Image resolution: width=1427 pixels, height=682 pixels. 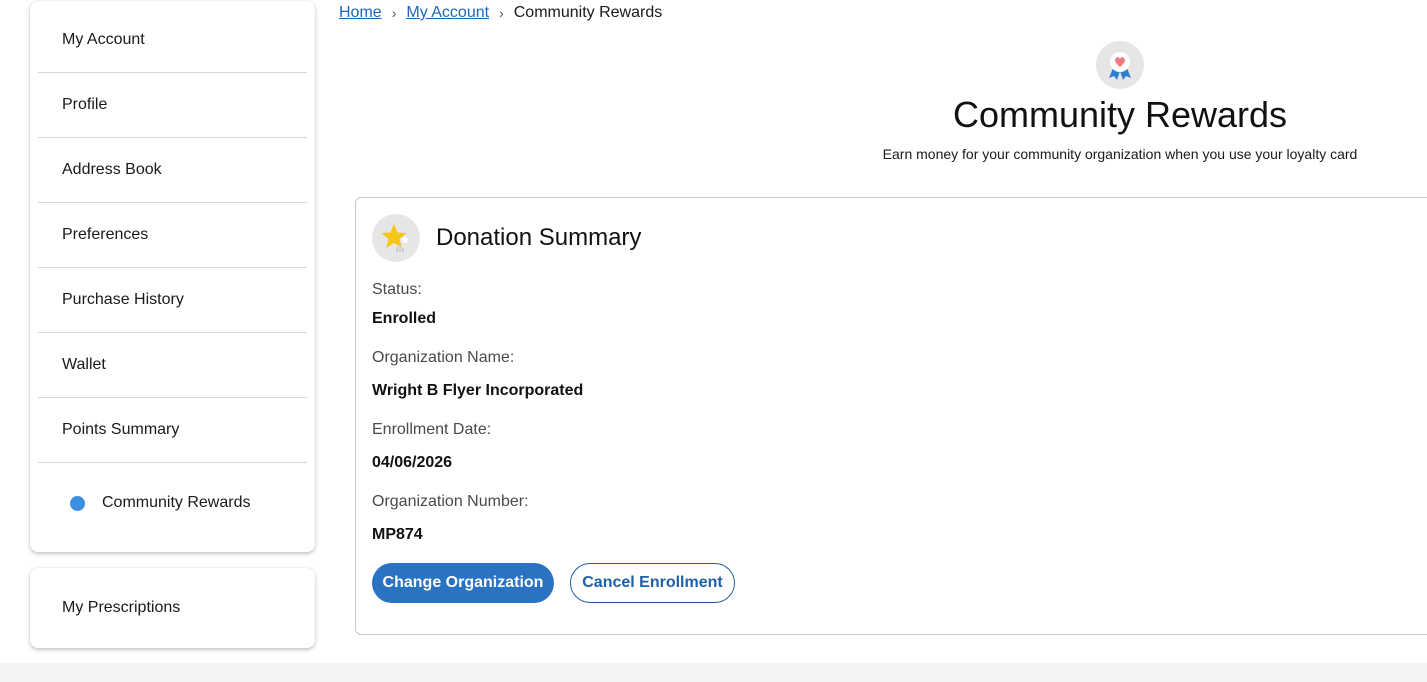 I want to click on star-icon, so click(x=396, y=238).